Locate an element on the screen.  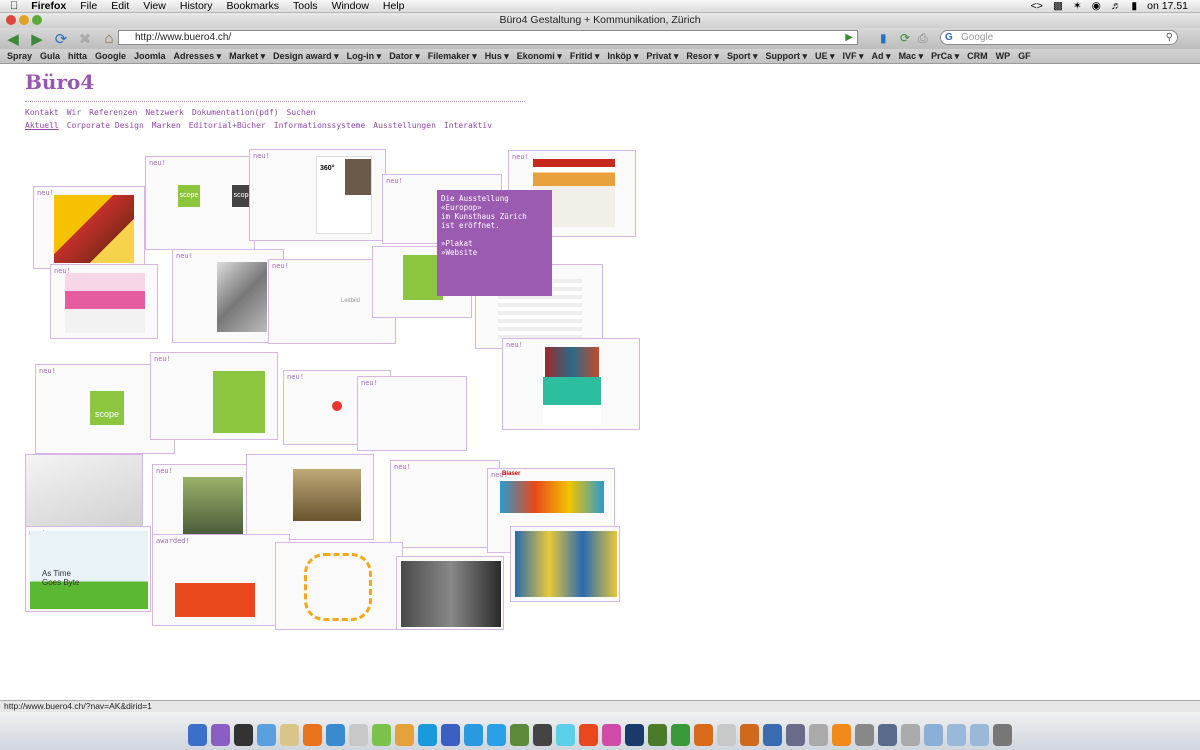
bookmark-item: Mac ▾ is located at coordinates (911, 56).